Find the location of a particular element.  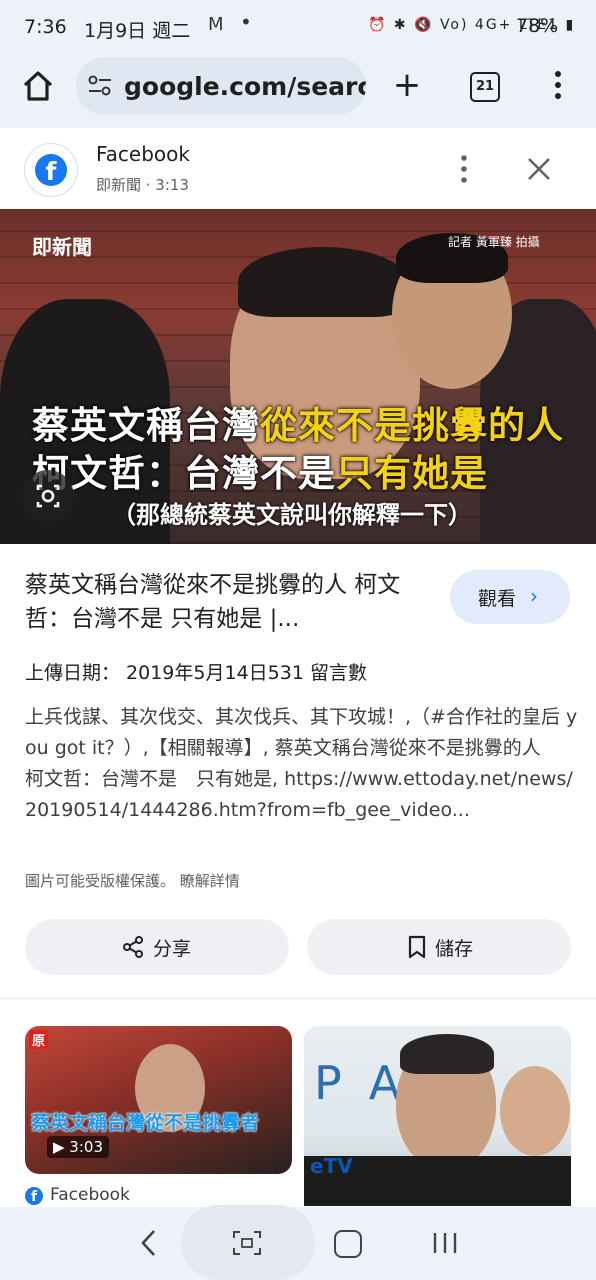

card-source: Facebook is located at coordinates (90, 1195).